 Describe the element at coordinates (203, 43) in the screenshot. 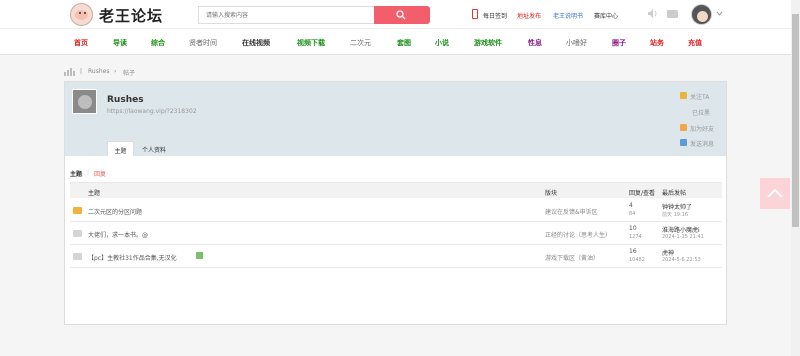

I see `nav-item-sage-time: 贤者时间` at that location.